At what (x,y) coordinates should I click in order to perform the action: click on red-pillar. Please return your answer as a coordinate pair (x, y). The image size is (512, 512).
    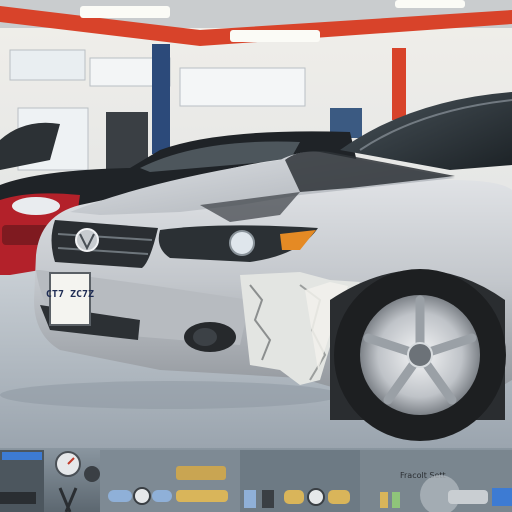
    Looking at the image, I should click on (399, 84).